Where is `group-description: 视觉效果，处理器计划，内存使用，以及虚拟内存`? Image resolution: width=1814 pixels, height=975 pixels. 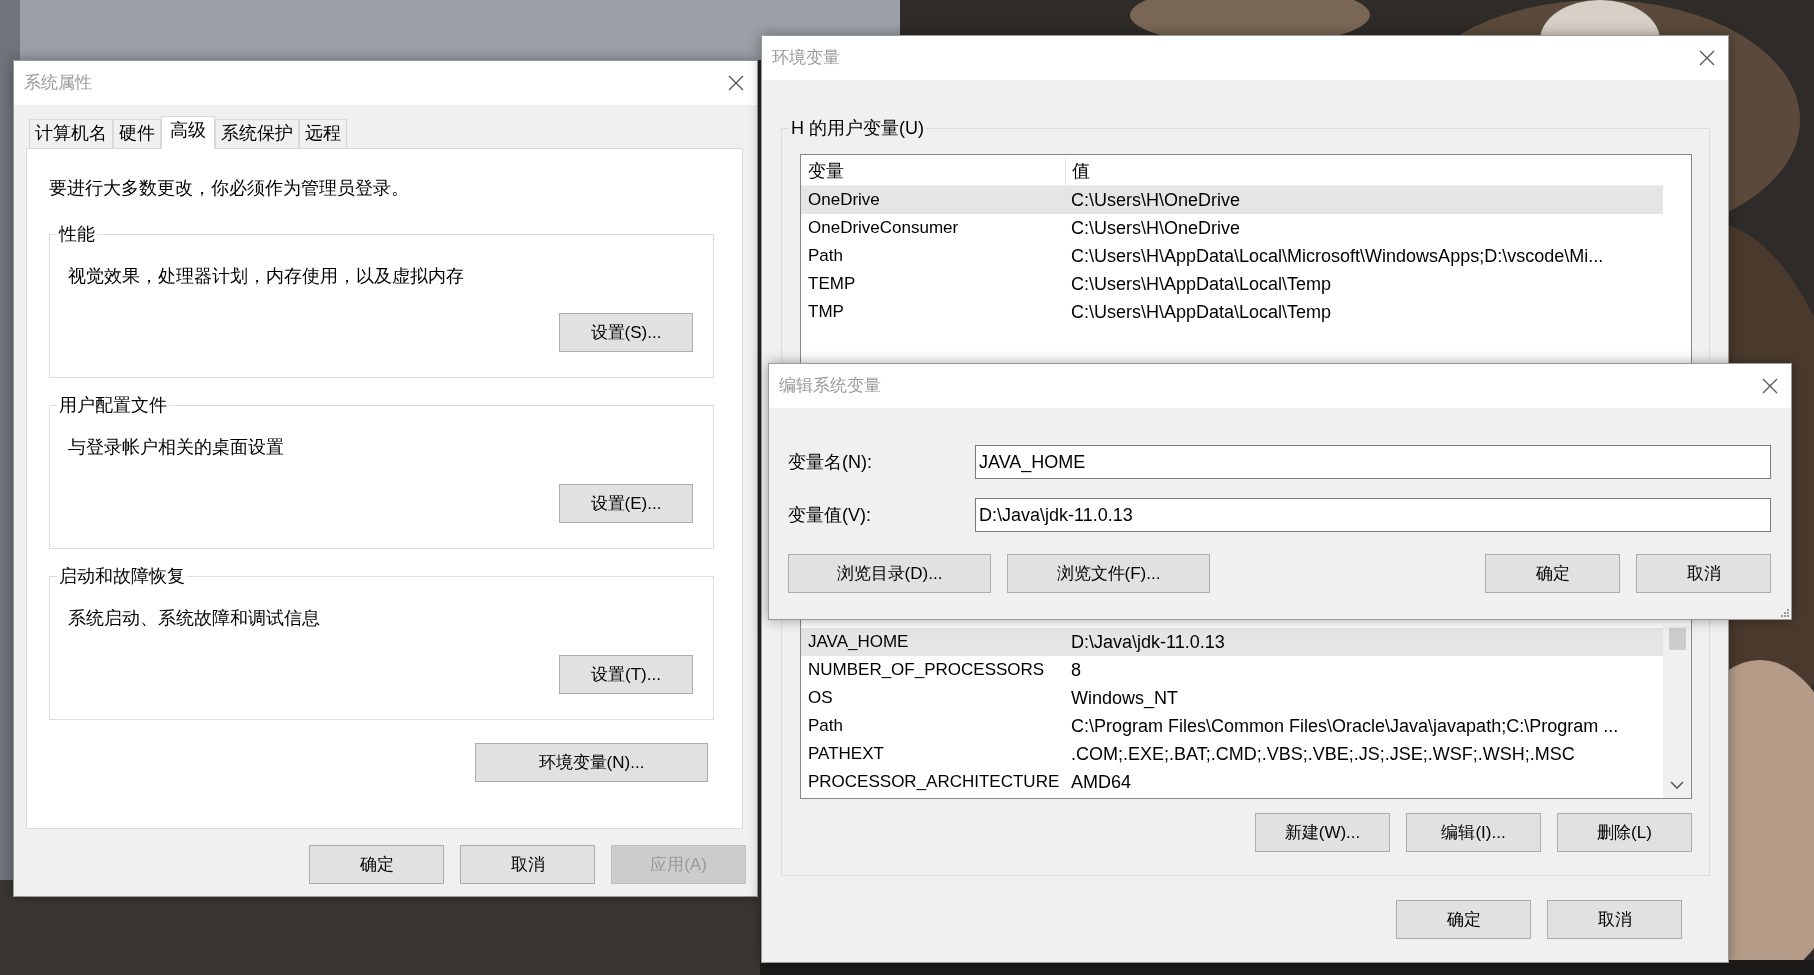
group-description: 视觉效果，处理器计划，内存使用，以及虚拟内存 is located at coordinates (266, 276).